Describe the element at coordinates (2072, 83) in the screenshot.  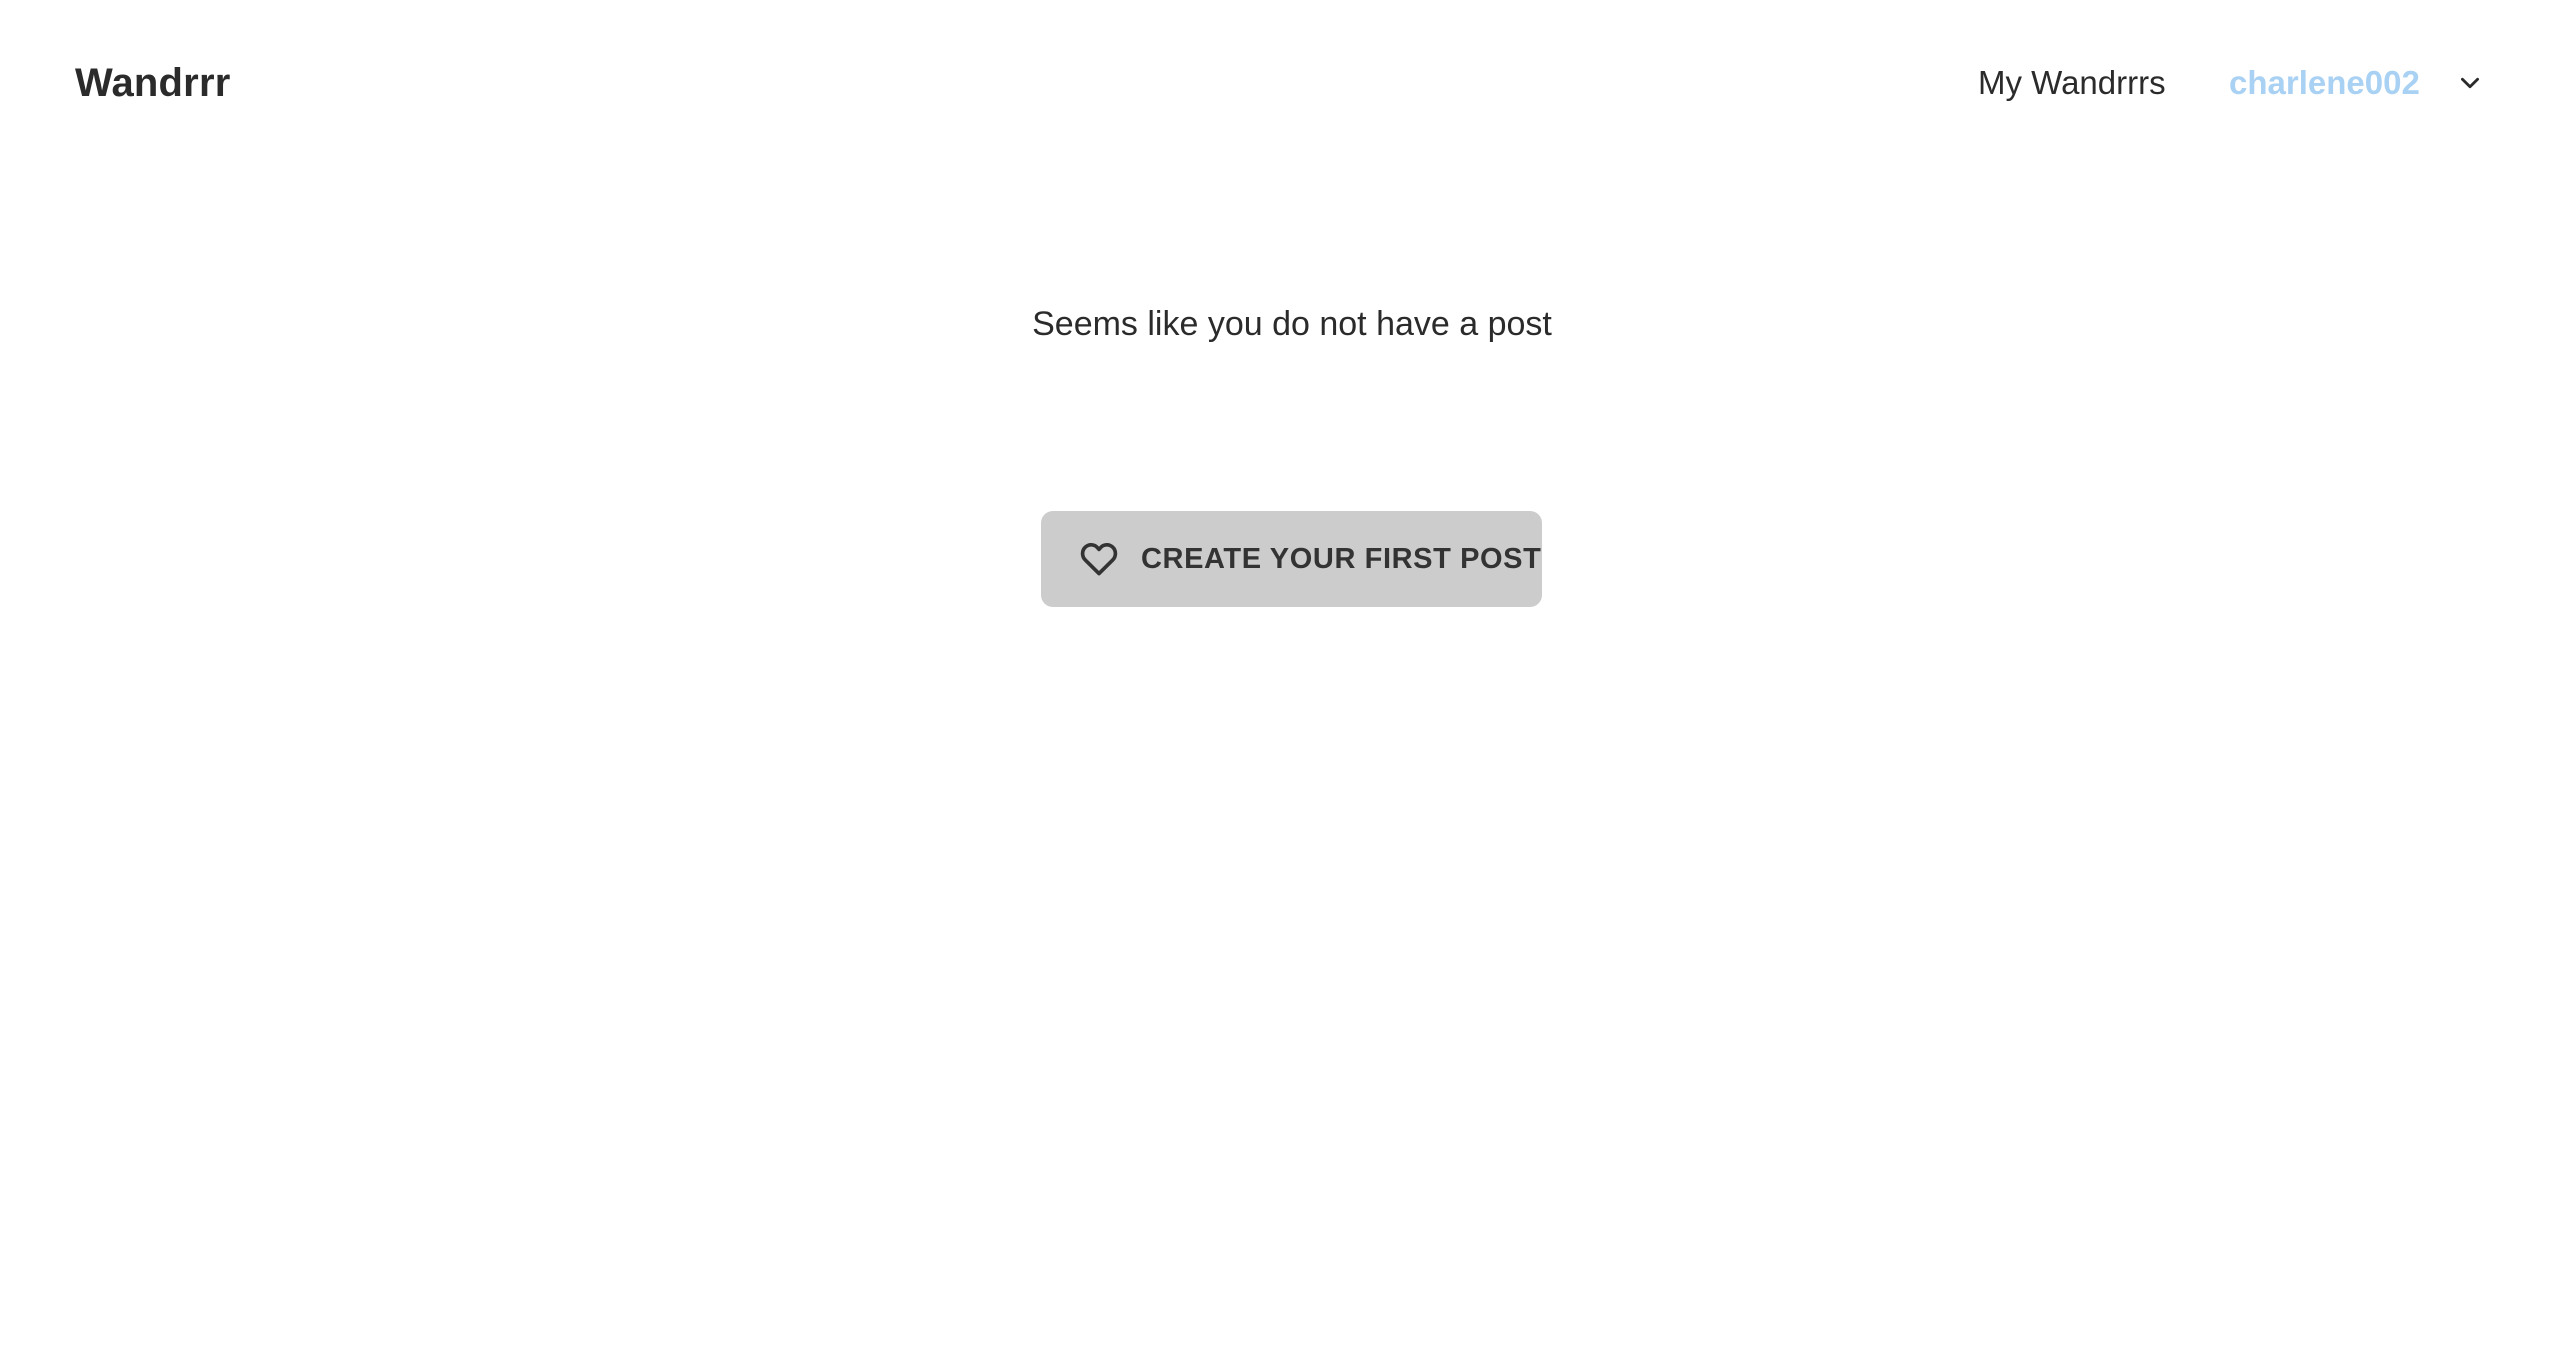
I see `nav-link-my-wandrrrs: My Wandrrrs` at that location.